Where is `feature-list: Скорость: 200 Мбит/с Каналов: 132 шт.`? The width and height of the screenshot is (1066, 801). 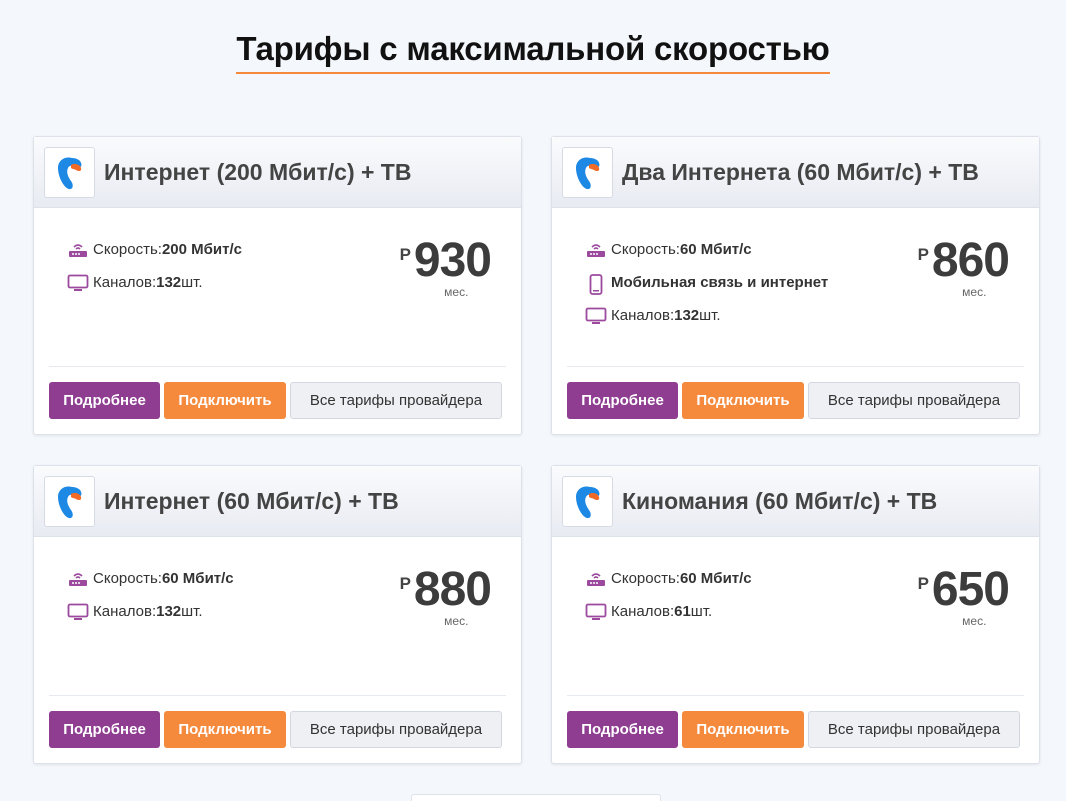 feature-list: Скорость: 200 Мбит/с Каналов: 132 шт. is located at coordinates (154, 274).